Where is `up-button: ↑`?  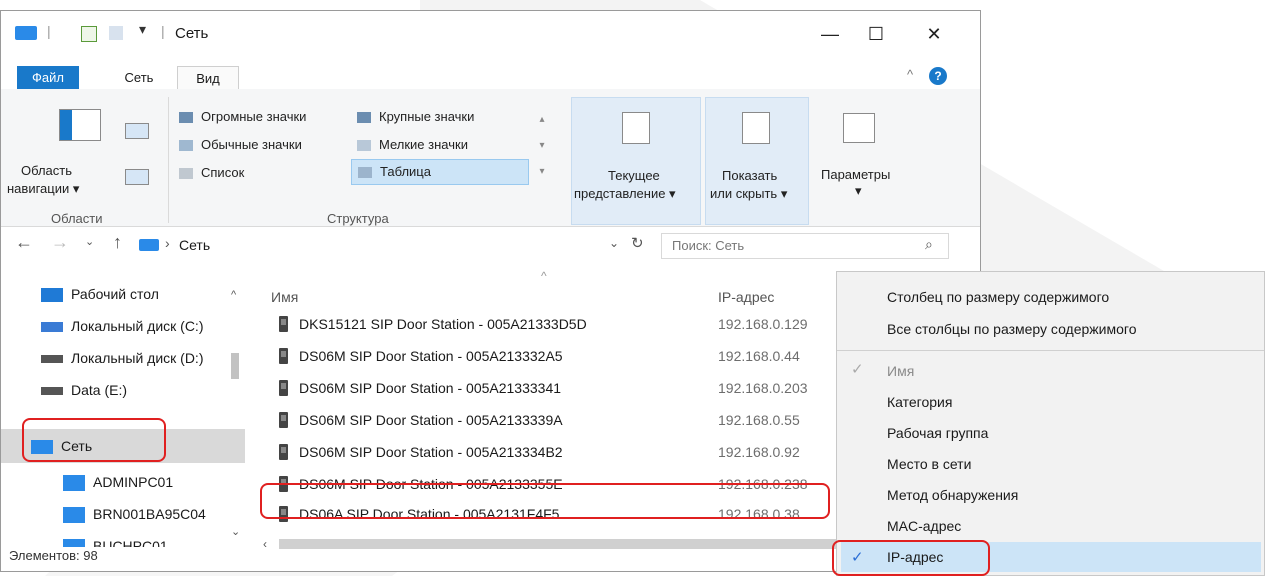 up-button: ↑ is located at coordinates (117, 242).